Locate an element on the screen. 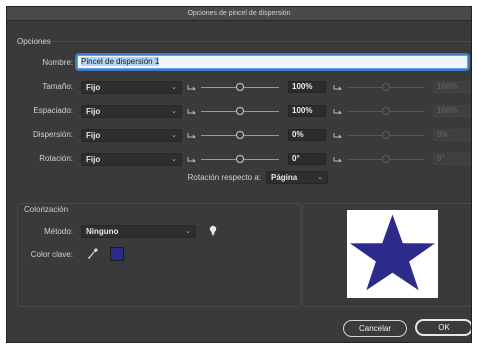 The width and height of the screenshot is (477, 348). scatter-value-field: 0% is located at coordinates (307, 135).